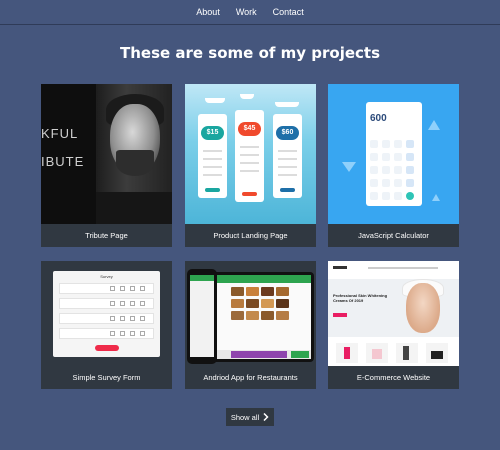 The image size is (500, 450). Describe the element at coordinates (288, 12) in the screenshot. I see `nav-link-contact: Contact` at that location.